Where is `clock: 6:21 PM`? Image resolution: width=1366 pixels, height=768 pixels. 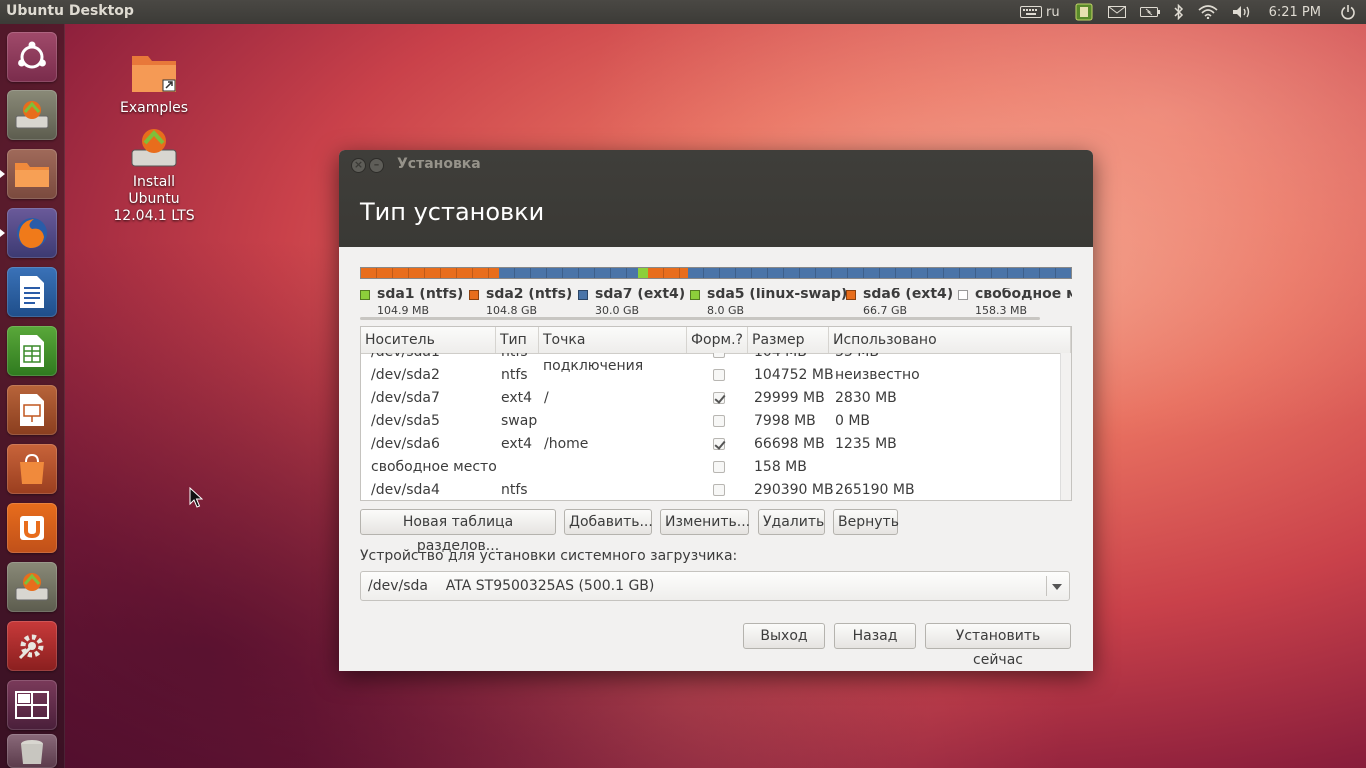
clock: 6:21 PM is located at coordinates (1296, 12).